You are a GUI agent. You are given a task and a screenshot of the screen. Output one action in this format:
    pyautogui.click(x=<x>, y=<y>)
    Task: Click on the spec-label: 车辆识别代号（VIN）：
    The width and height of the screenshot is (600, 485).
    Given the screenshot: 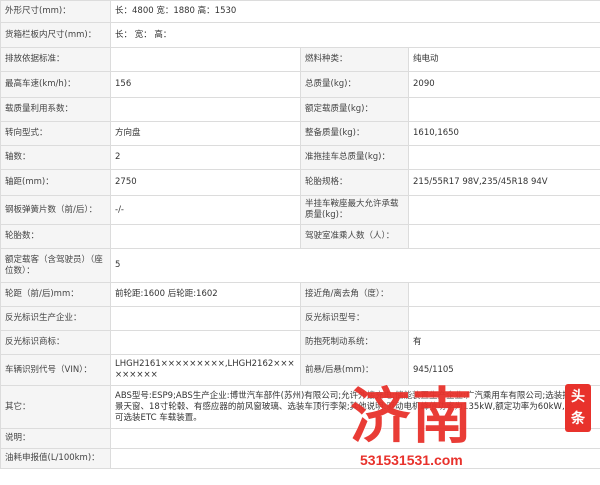 What is the action you would take?
    pyautogui.click(x=55, y=370)
    